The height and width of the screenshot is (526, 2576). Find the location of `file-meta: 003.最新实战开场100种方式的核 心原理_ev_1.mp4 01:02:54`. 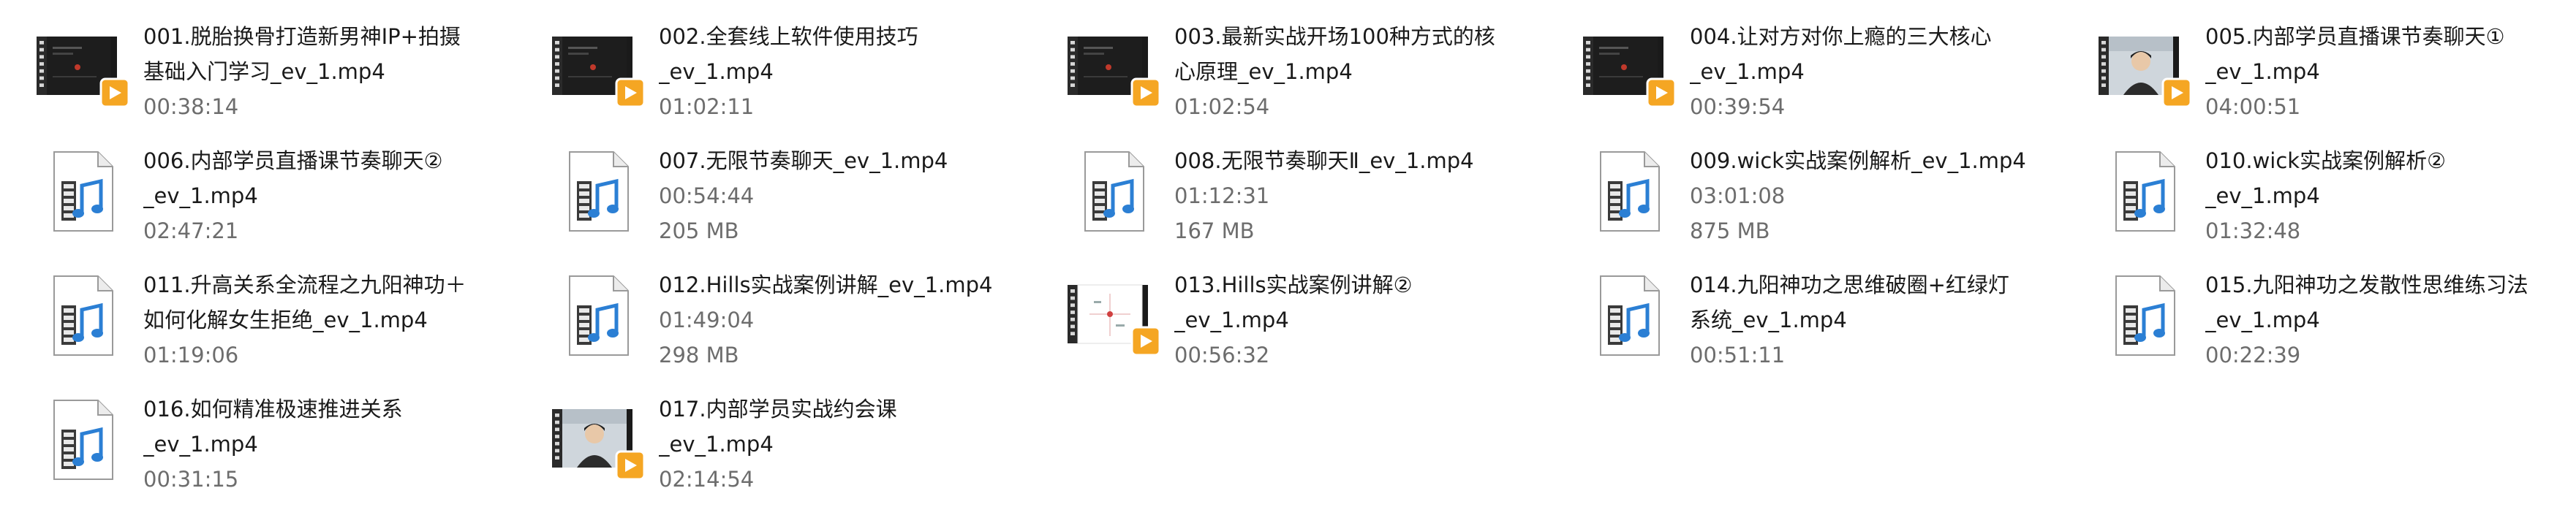

file-meta: 003.最新实战开场100种方式的核 心原理_ev_1.mp4 01:02:54 is located at coordinates (1353, 71).